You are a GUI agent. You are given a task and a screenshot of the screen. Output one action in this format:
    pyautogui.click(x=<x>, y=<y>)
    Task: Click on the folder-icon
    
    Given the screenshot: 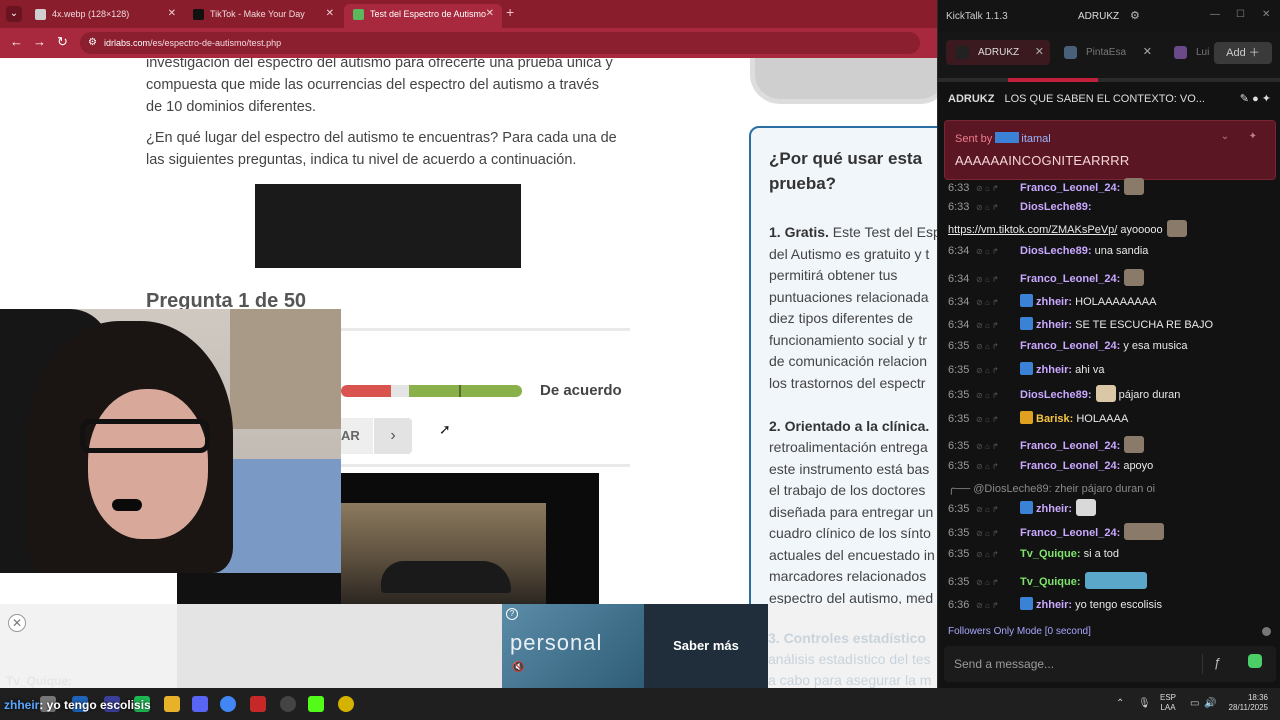 What is the action you would take?
    pyautogui.click(x=172, y=704)
    